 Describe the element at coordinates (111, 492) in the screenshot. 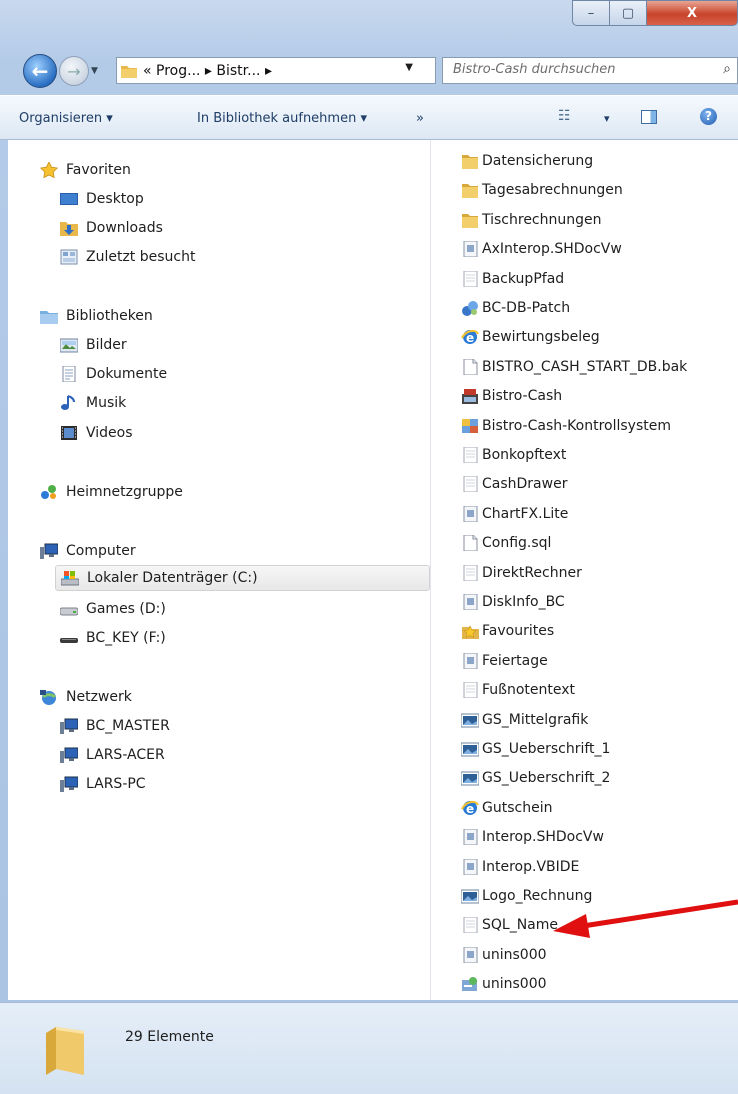

I see `nav-homegroup: Heimnetzgruppe` at that location.